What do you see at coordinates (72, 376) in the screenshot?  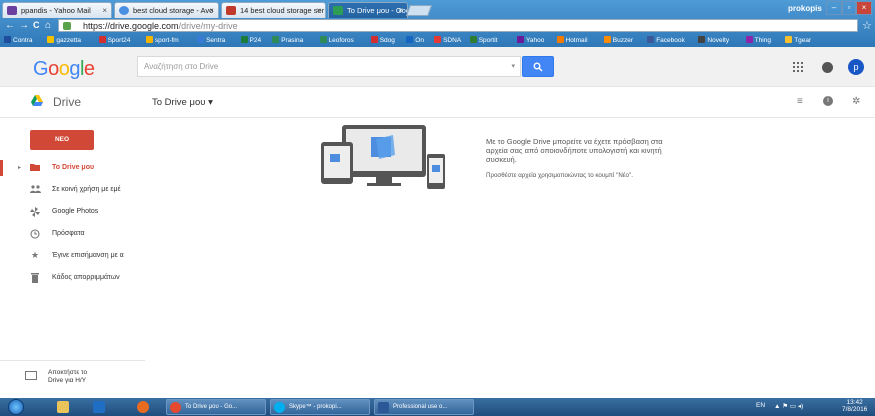 I see `get-drive-for-pc: Αποκτήστε το Drive για Η/Υ` at bounding box center [72, 376].